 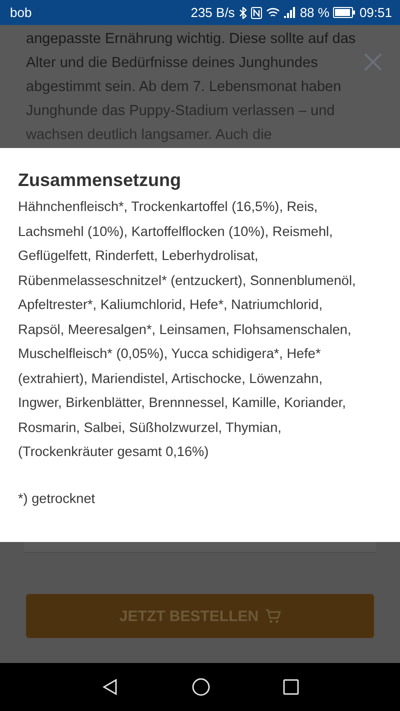 What do you see at coordinates (272, 616) in the screenshot?
I see `cart-icon` at bounding box center [272, 616].